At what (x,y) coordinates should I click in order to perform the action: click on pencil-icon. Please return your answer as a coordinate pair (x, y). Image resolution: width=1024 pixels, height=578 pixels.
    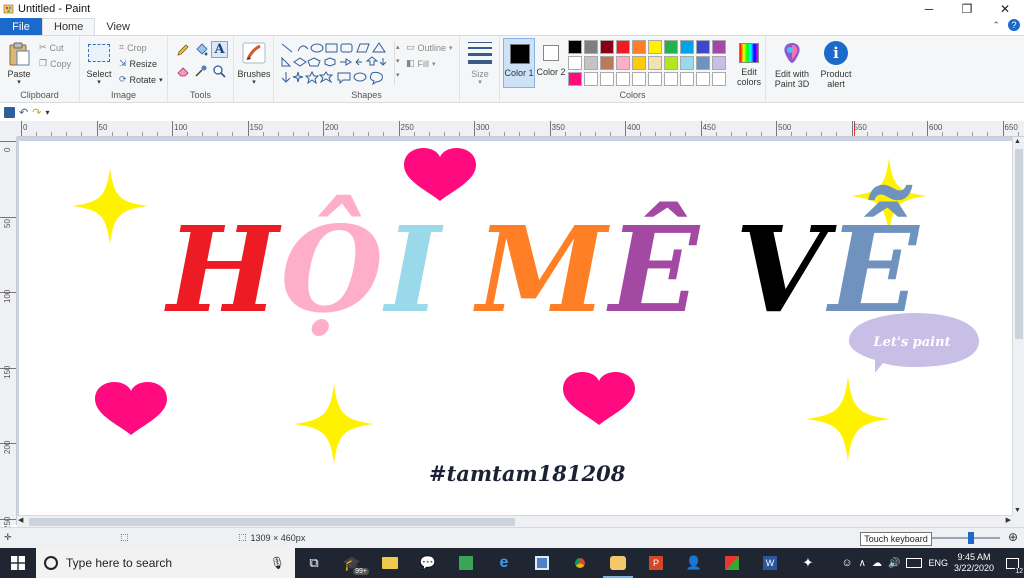
    Looking at the image, I should click on (183, 50).